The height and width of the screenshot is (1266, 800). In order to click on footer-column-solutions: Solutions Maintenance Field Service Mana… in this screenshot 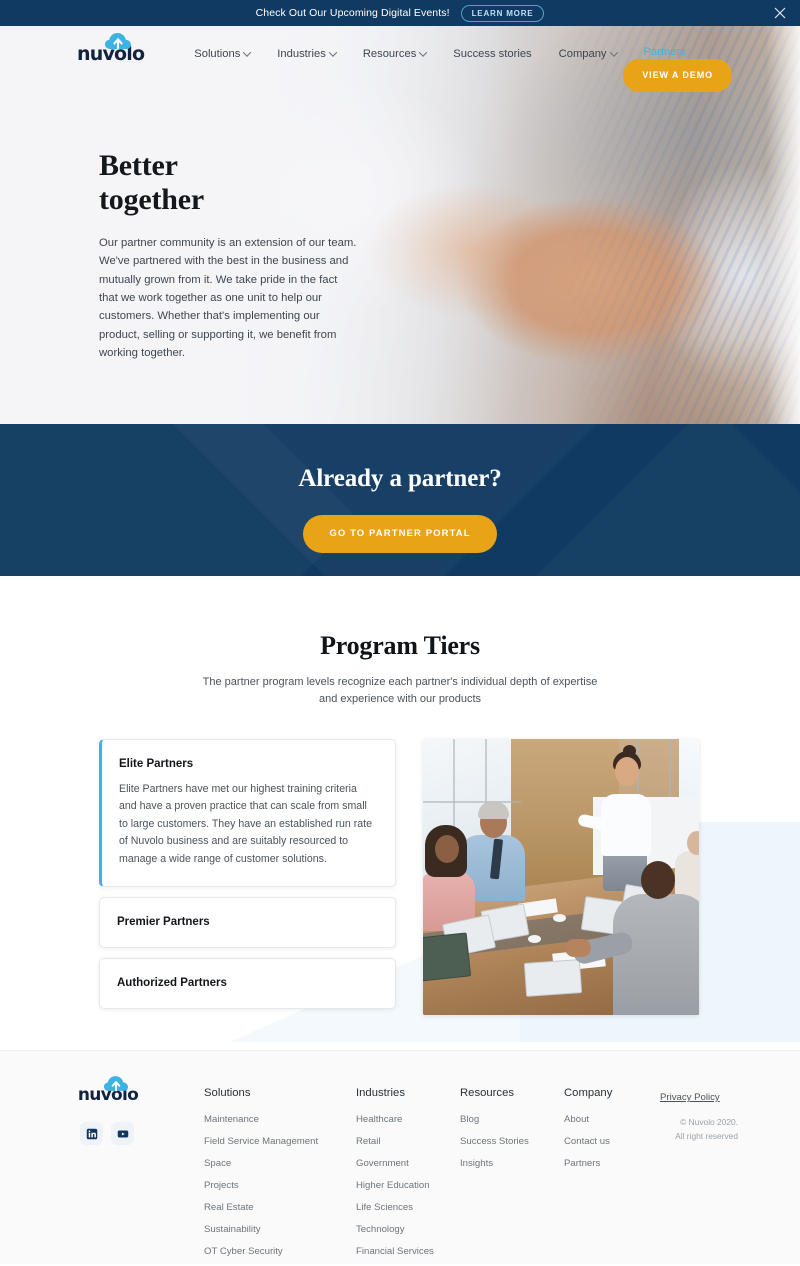, I will do `click(280, 1176)`.